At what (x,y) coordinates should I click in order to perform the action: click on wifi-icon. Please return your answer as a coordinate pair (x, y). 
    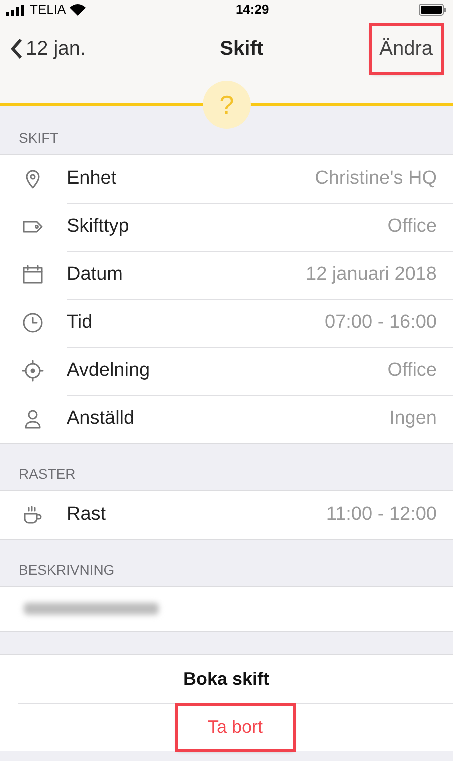
    Looking at the image, I should click on (78, 10).